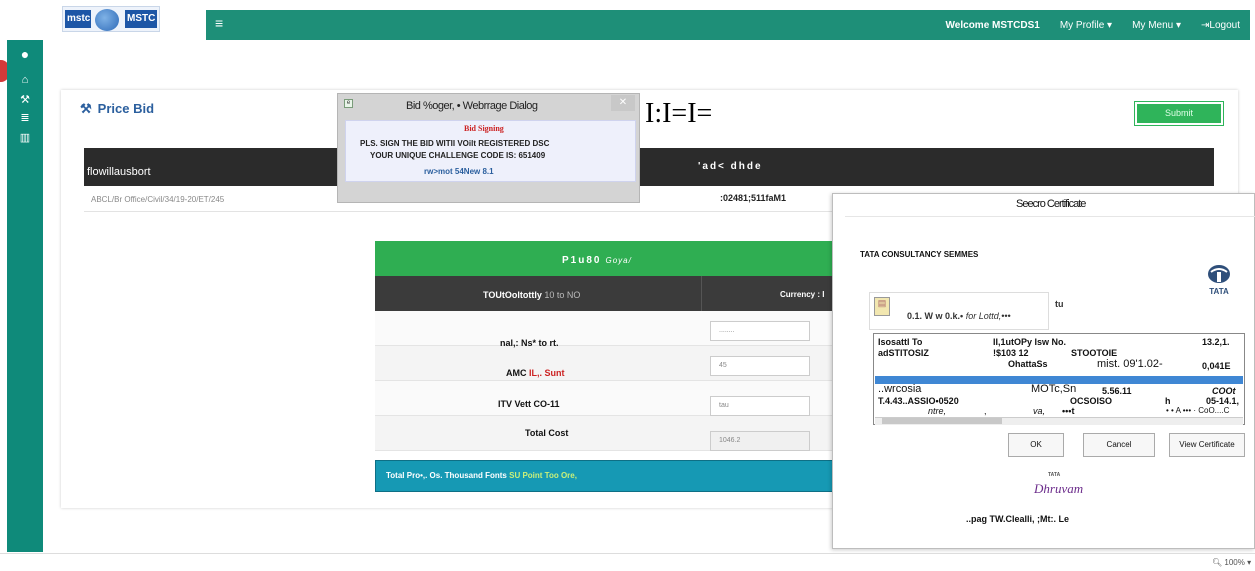  What do you see at coordinates (760, 406) in the screenshot?
I see `tax-input: tau` at bounding box center [760, 406].